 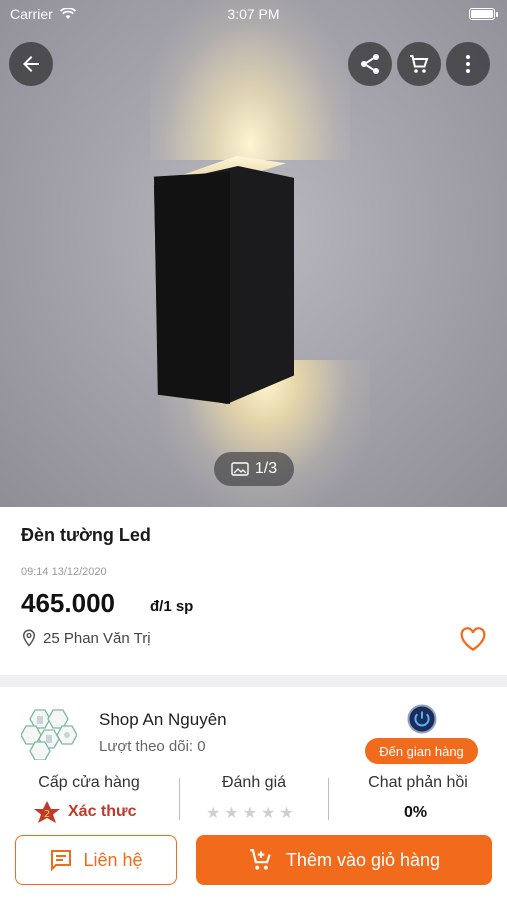 I want to click on tier-label: Cấp cửa hàng, so click(x=89, y=782).